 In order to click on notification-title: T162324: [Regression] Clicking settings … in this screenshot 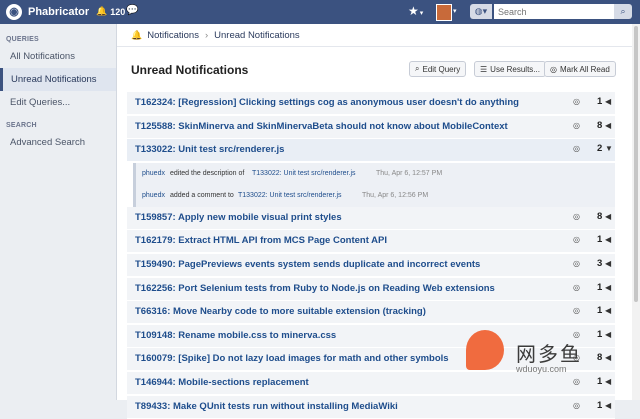, I will do `click(327, 102)`.